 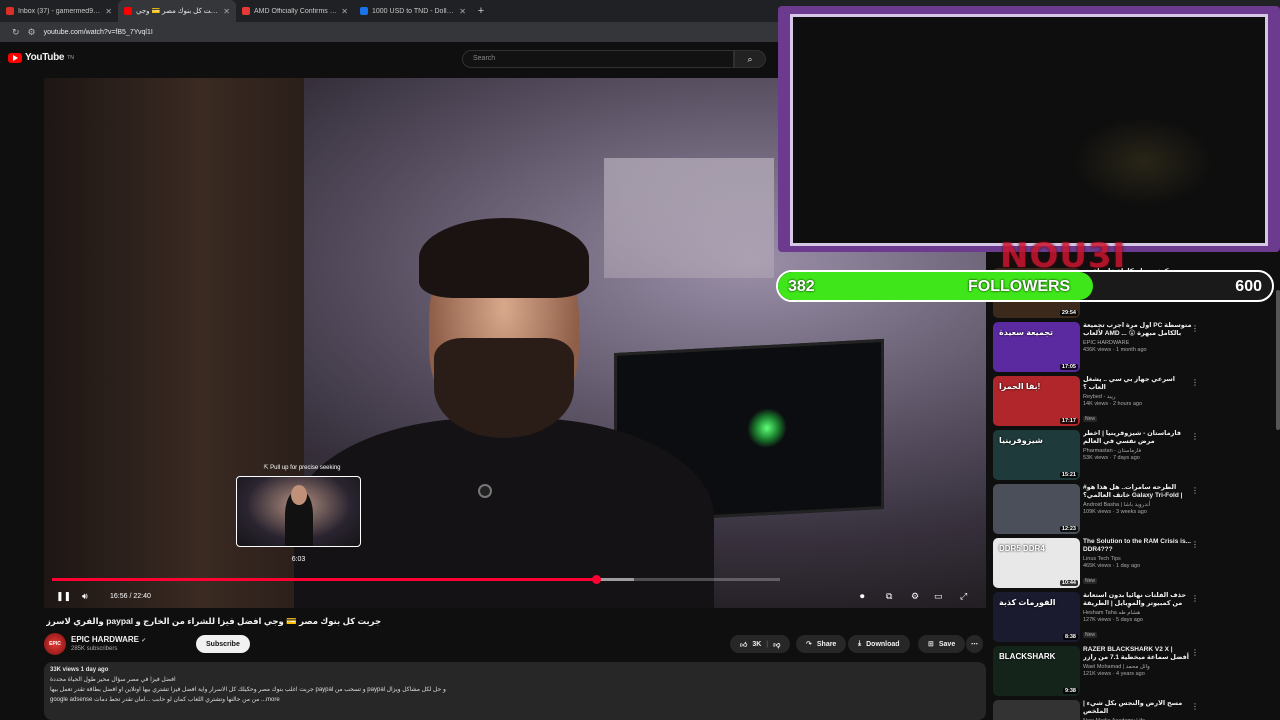 I want to click on lapel-mic, so click(x=485, y=491).